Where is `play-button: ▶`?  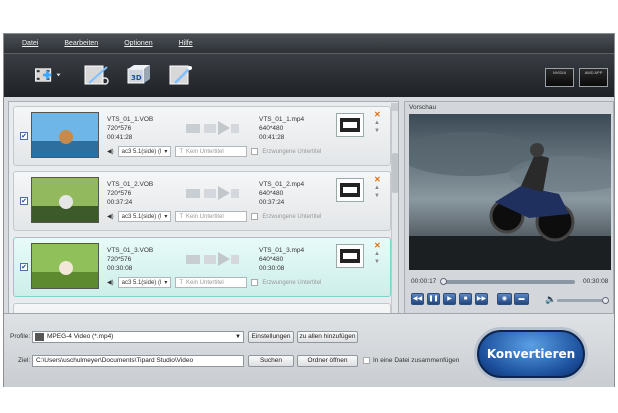
play-button: ▶ is located at coordinates (449, 299).